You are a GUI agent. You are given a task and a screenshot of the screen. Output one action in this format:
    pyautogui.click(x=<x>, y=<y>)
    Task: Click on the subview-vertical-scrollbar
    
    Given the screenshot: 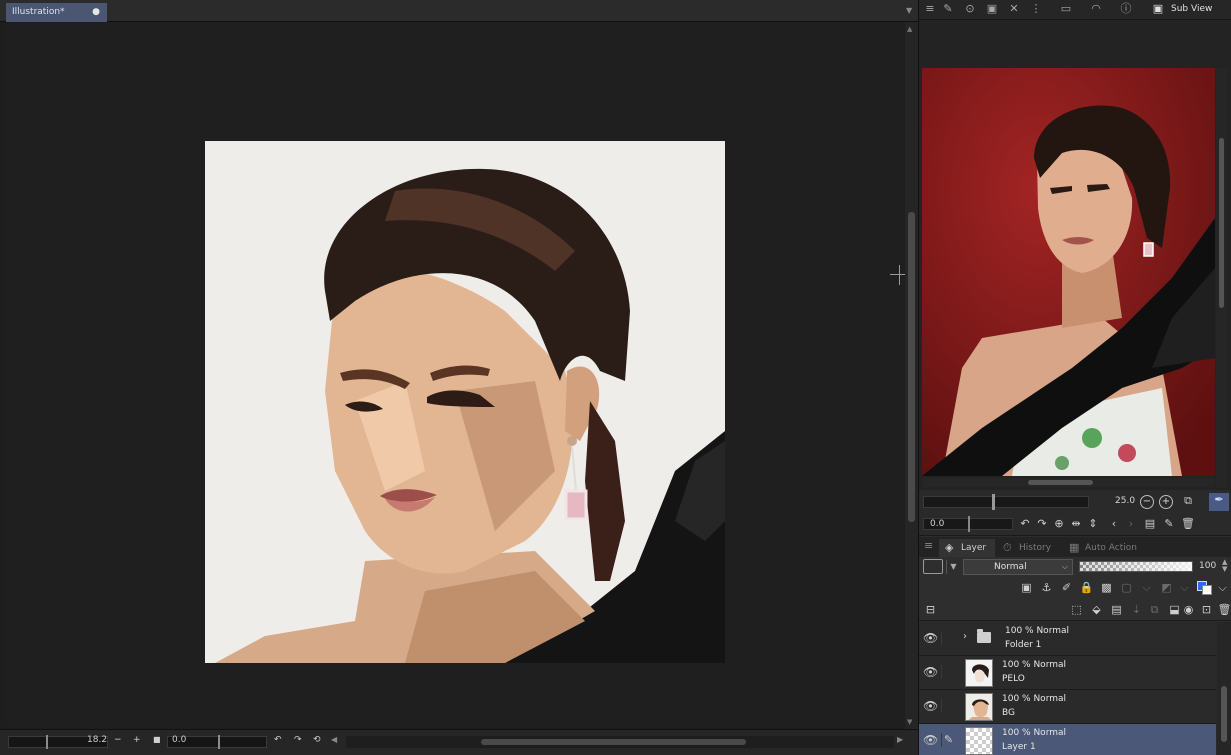 What is the action you would take?
    pyautogui.click(x=1221, y=278)
    